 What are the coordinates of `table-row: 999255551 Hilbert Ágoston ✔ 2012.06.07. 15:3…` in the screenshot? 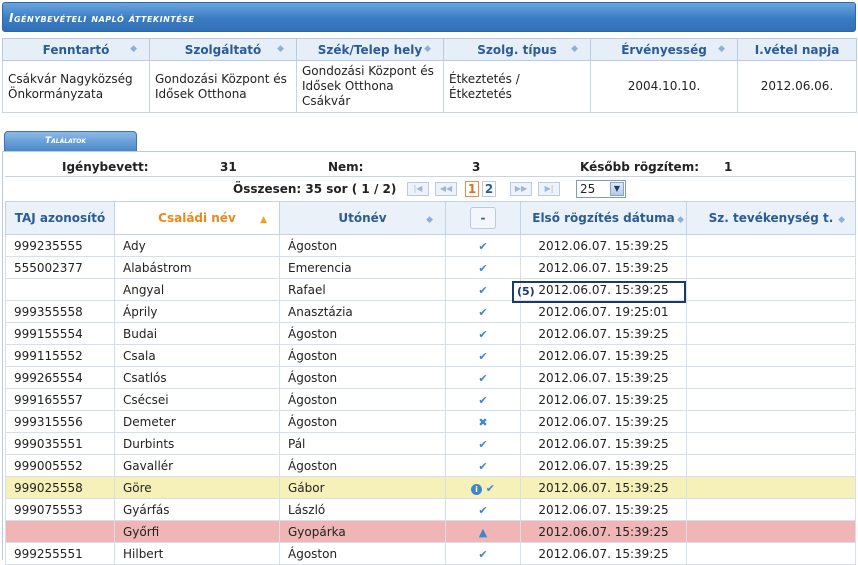 It's located at (430, 553).